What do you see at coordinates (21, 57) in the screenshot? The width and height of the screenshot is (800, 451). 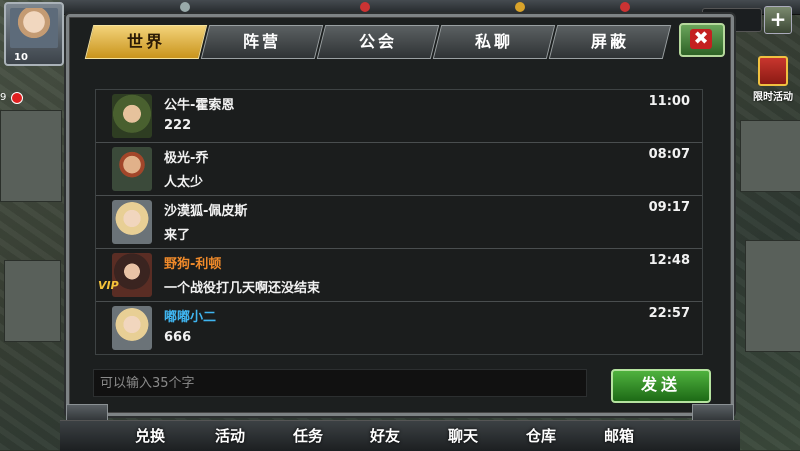 I see `player-level: 10` at bounding box center [21, 57].